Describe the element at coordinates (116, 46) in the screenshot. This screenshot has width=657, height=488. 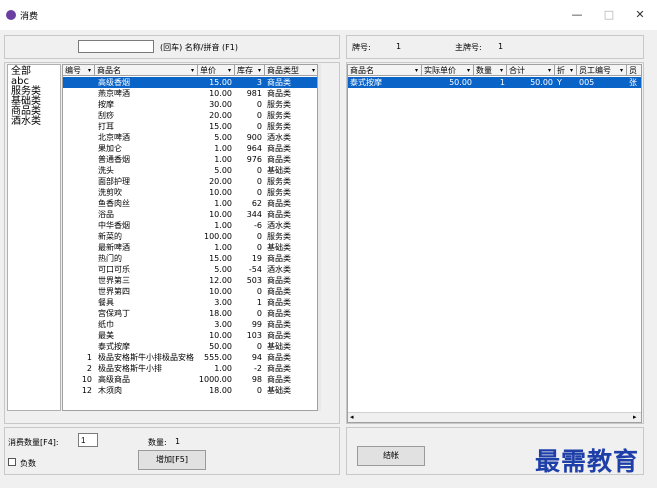
I see `search-input` at that location.